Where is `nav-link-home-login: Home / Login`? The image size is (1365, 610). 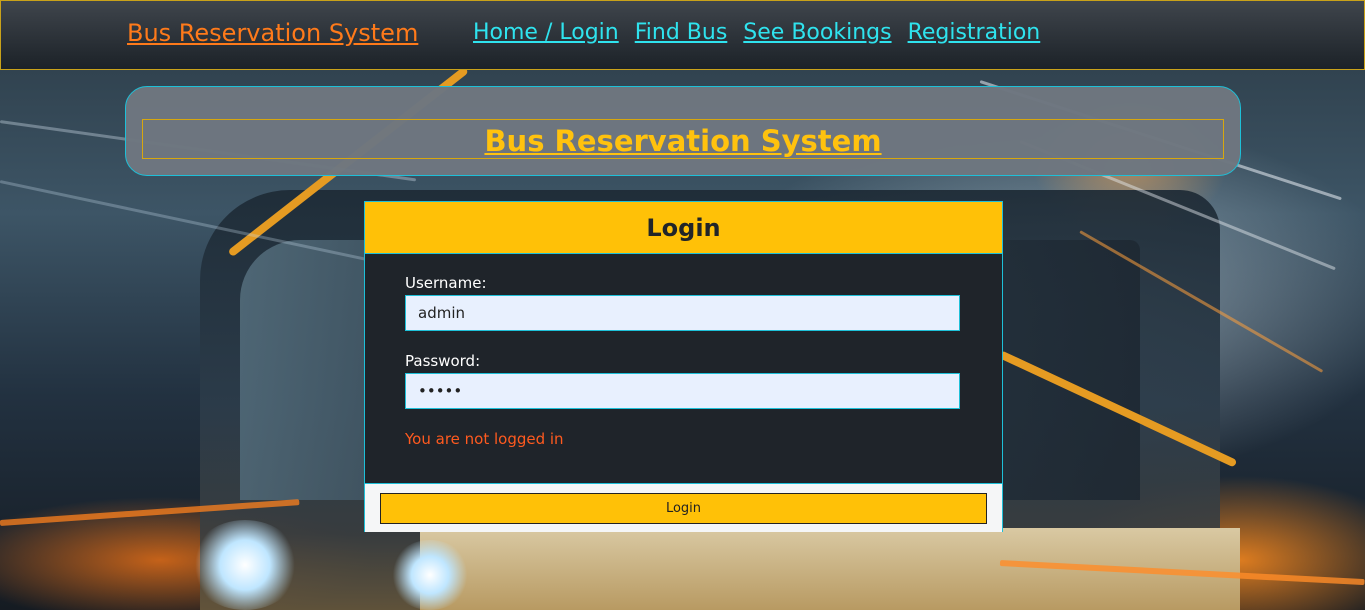
nav-link-home-login: Home / Login is located at coordinates (546, 32).